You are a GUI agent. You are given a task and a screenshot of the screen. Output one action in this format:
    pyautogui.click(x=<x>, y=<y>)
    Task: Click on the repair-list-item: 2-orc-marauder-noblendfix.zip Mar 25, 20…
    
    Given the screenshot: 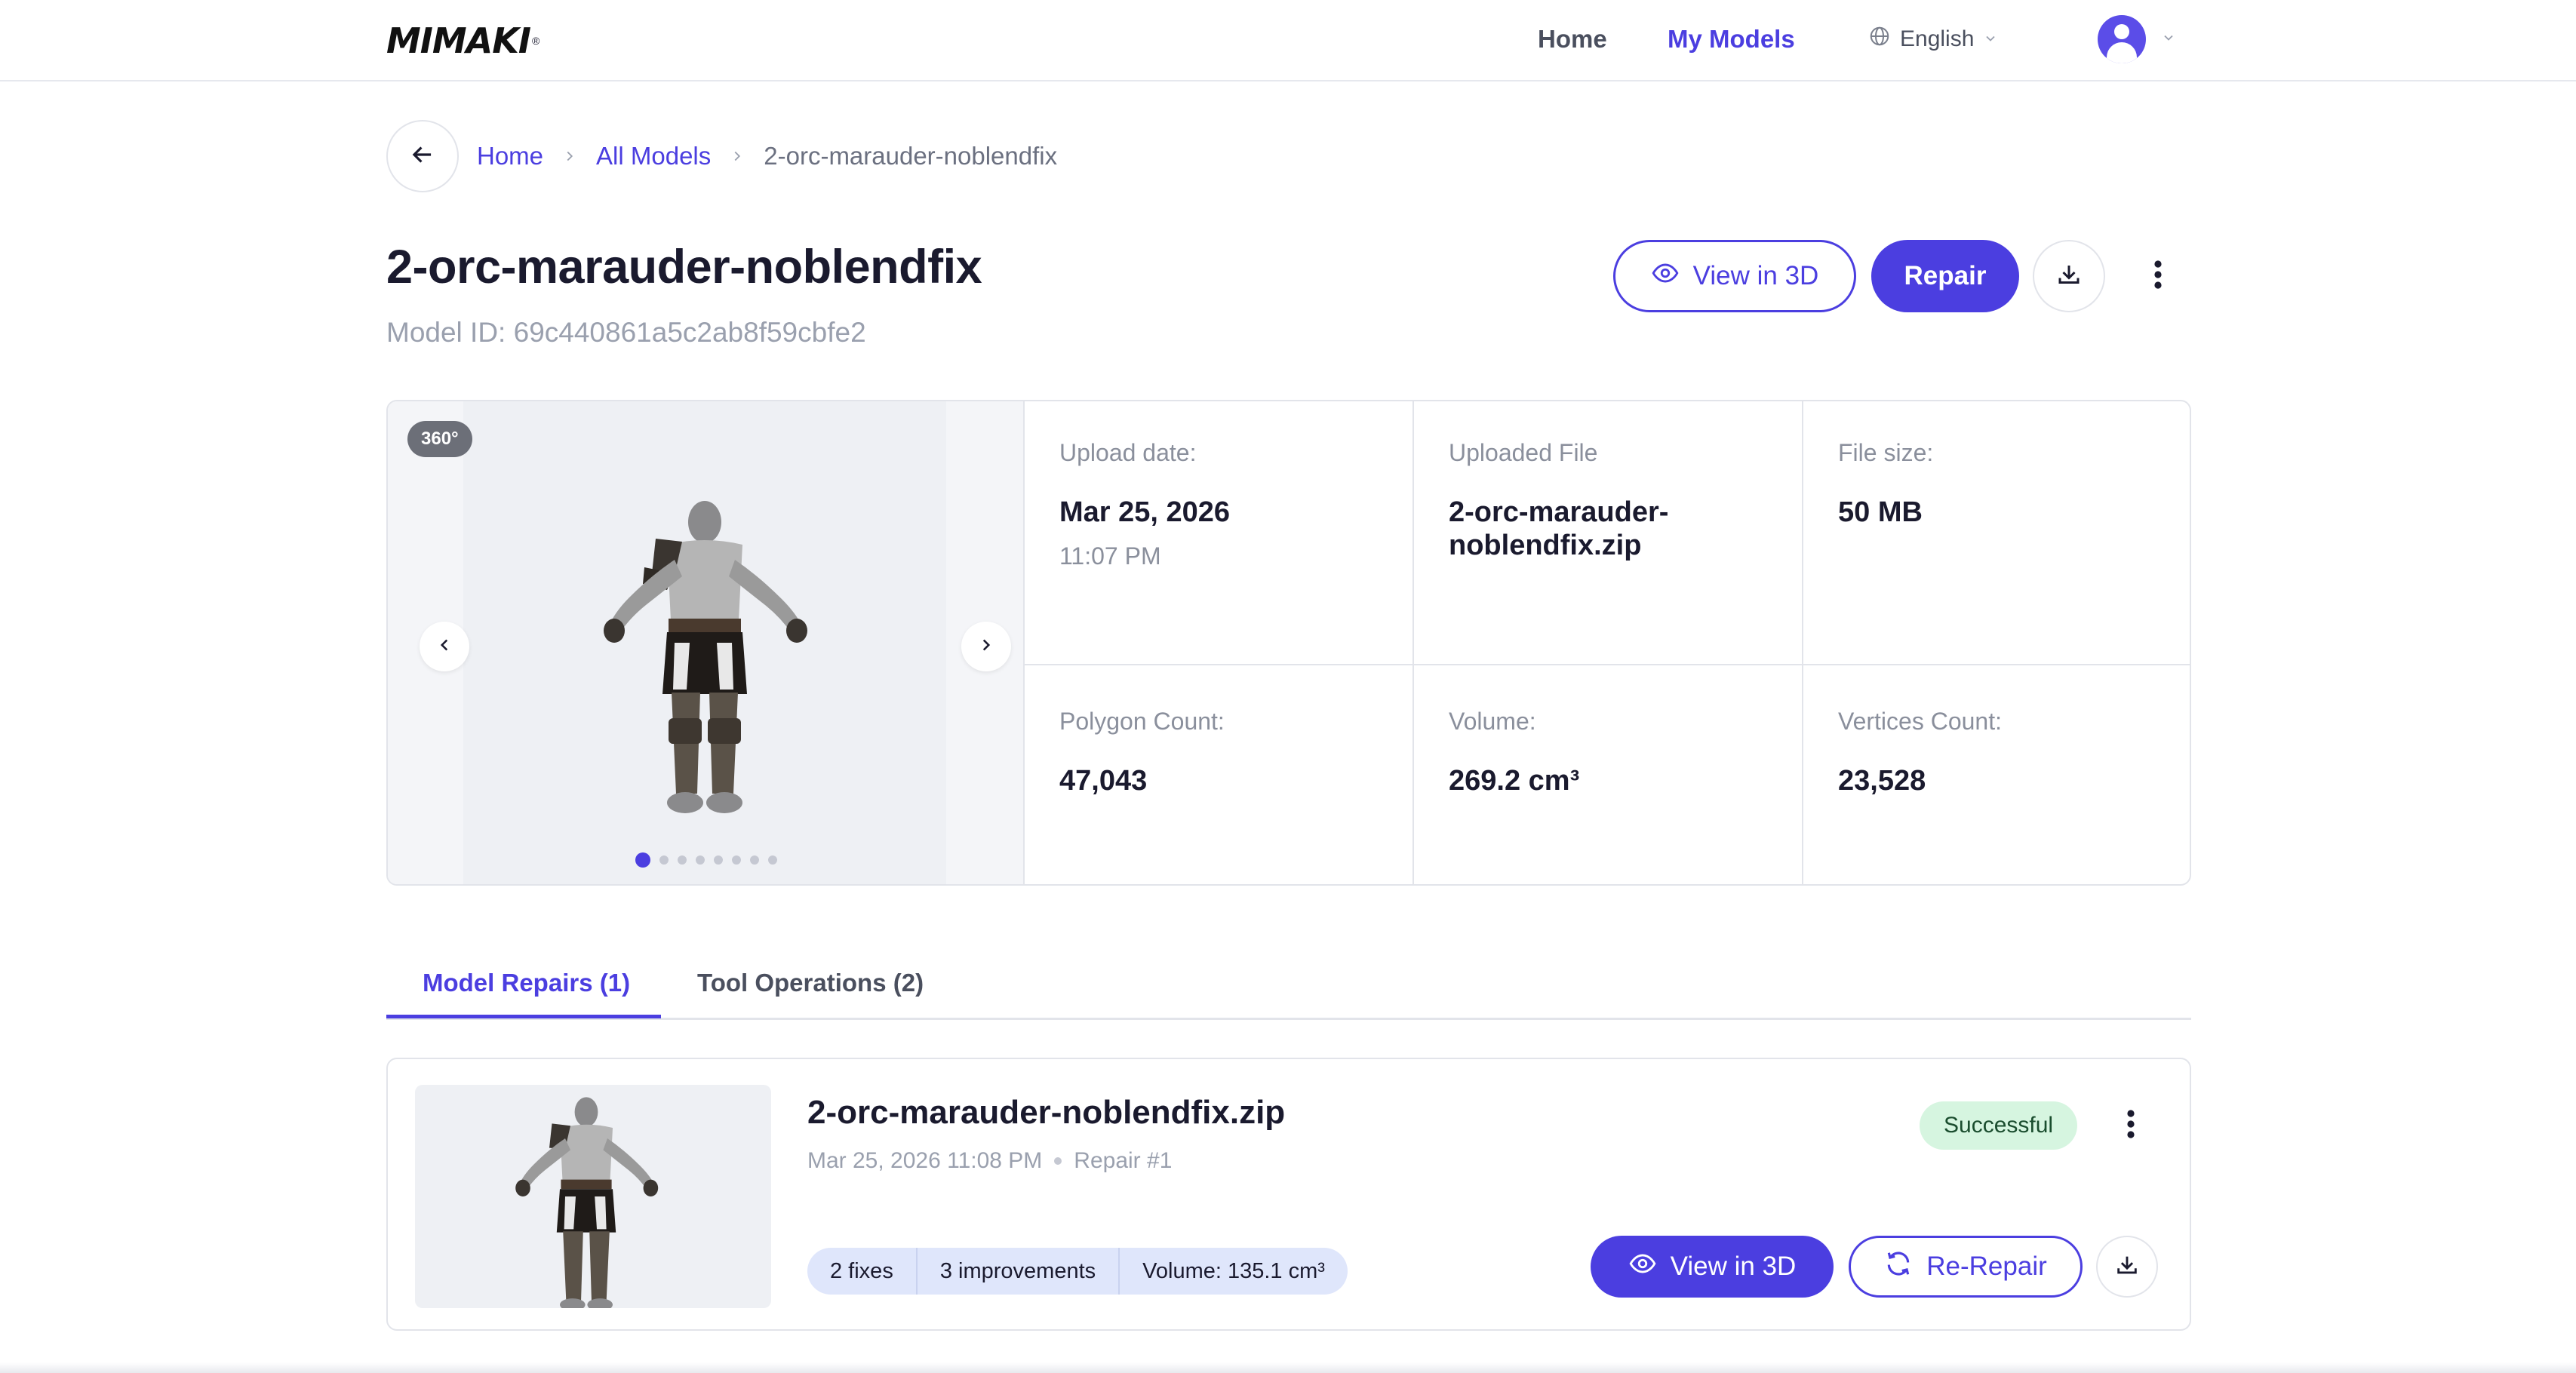 What is the action you would take?
    pyautogui.click(x=1288, y=1194)
    